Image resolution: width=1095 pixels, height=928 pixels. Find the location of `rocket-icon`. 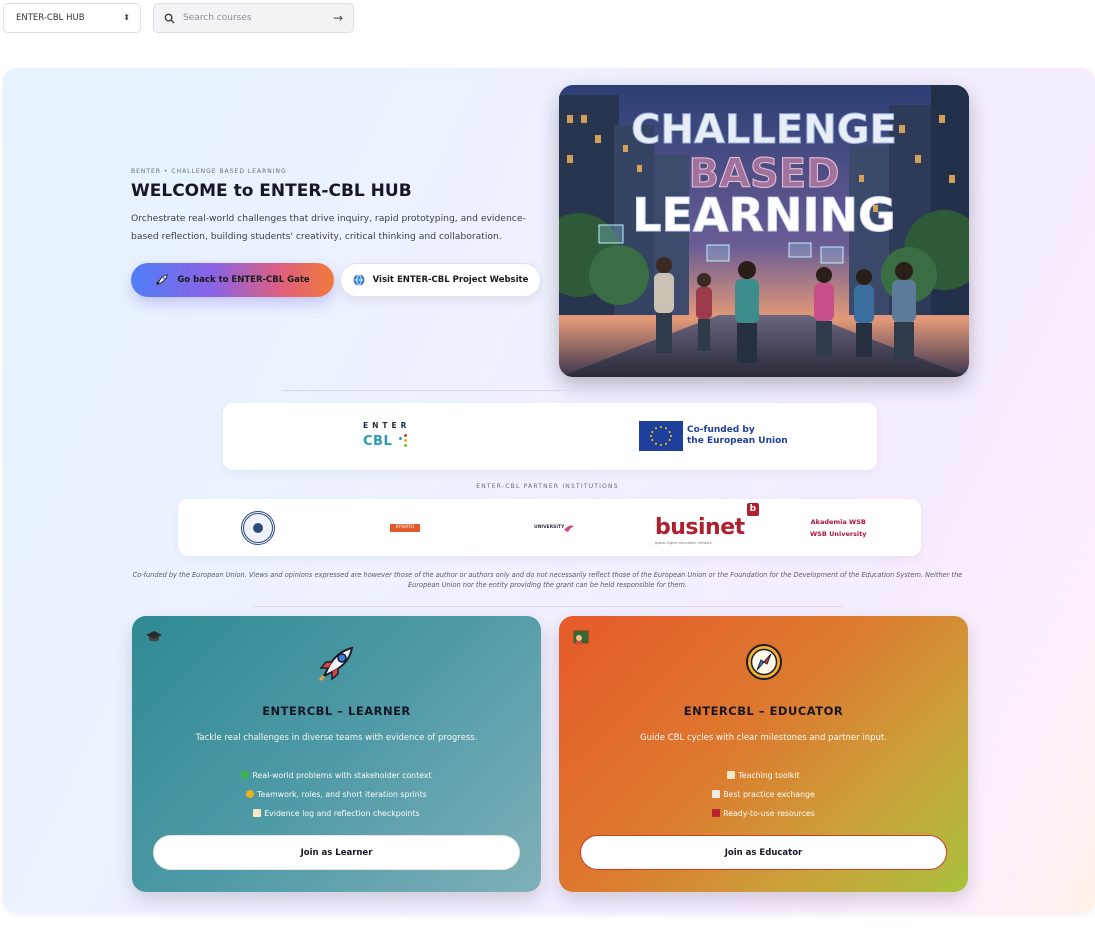

rocket-icon is located at coordinates (336, 663).